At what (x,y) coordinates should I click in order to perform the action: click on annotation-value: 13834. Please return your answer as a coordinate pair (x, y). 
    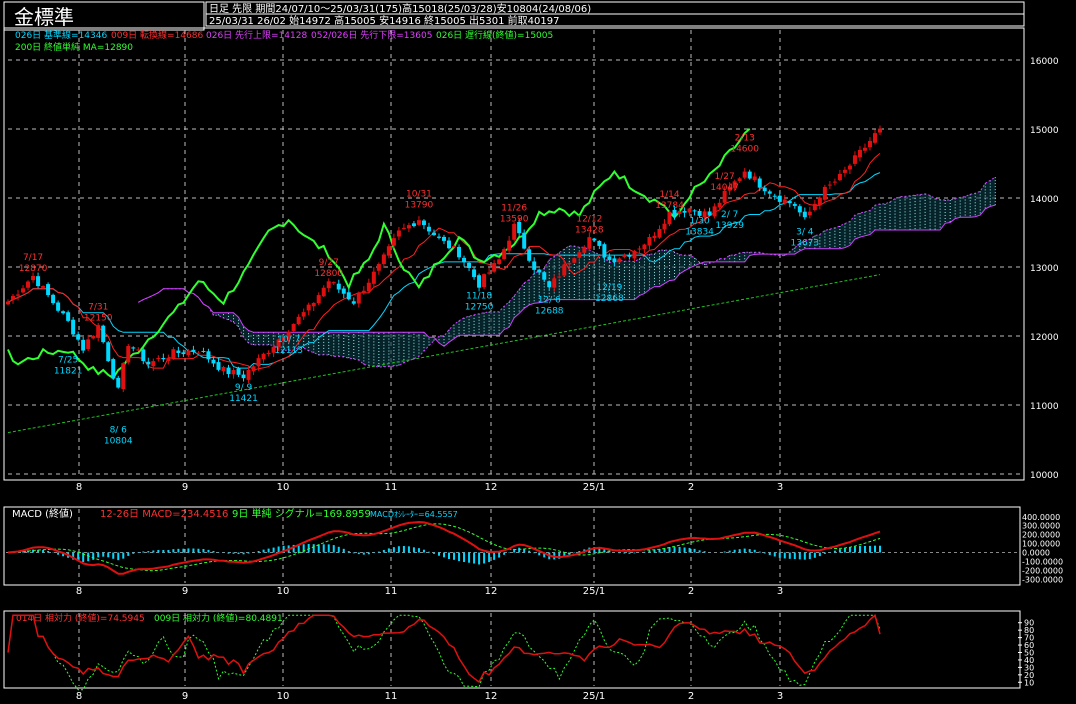
    Looking at the image, I should click on (699, 232).